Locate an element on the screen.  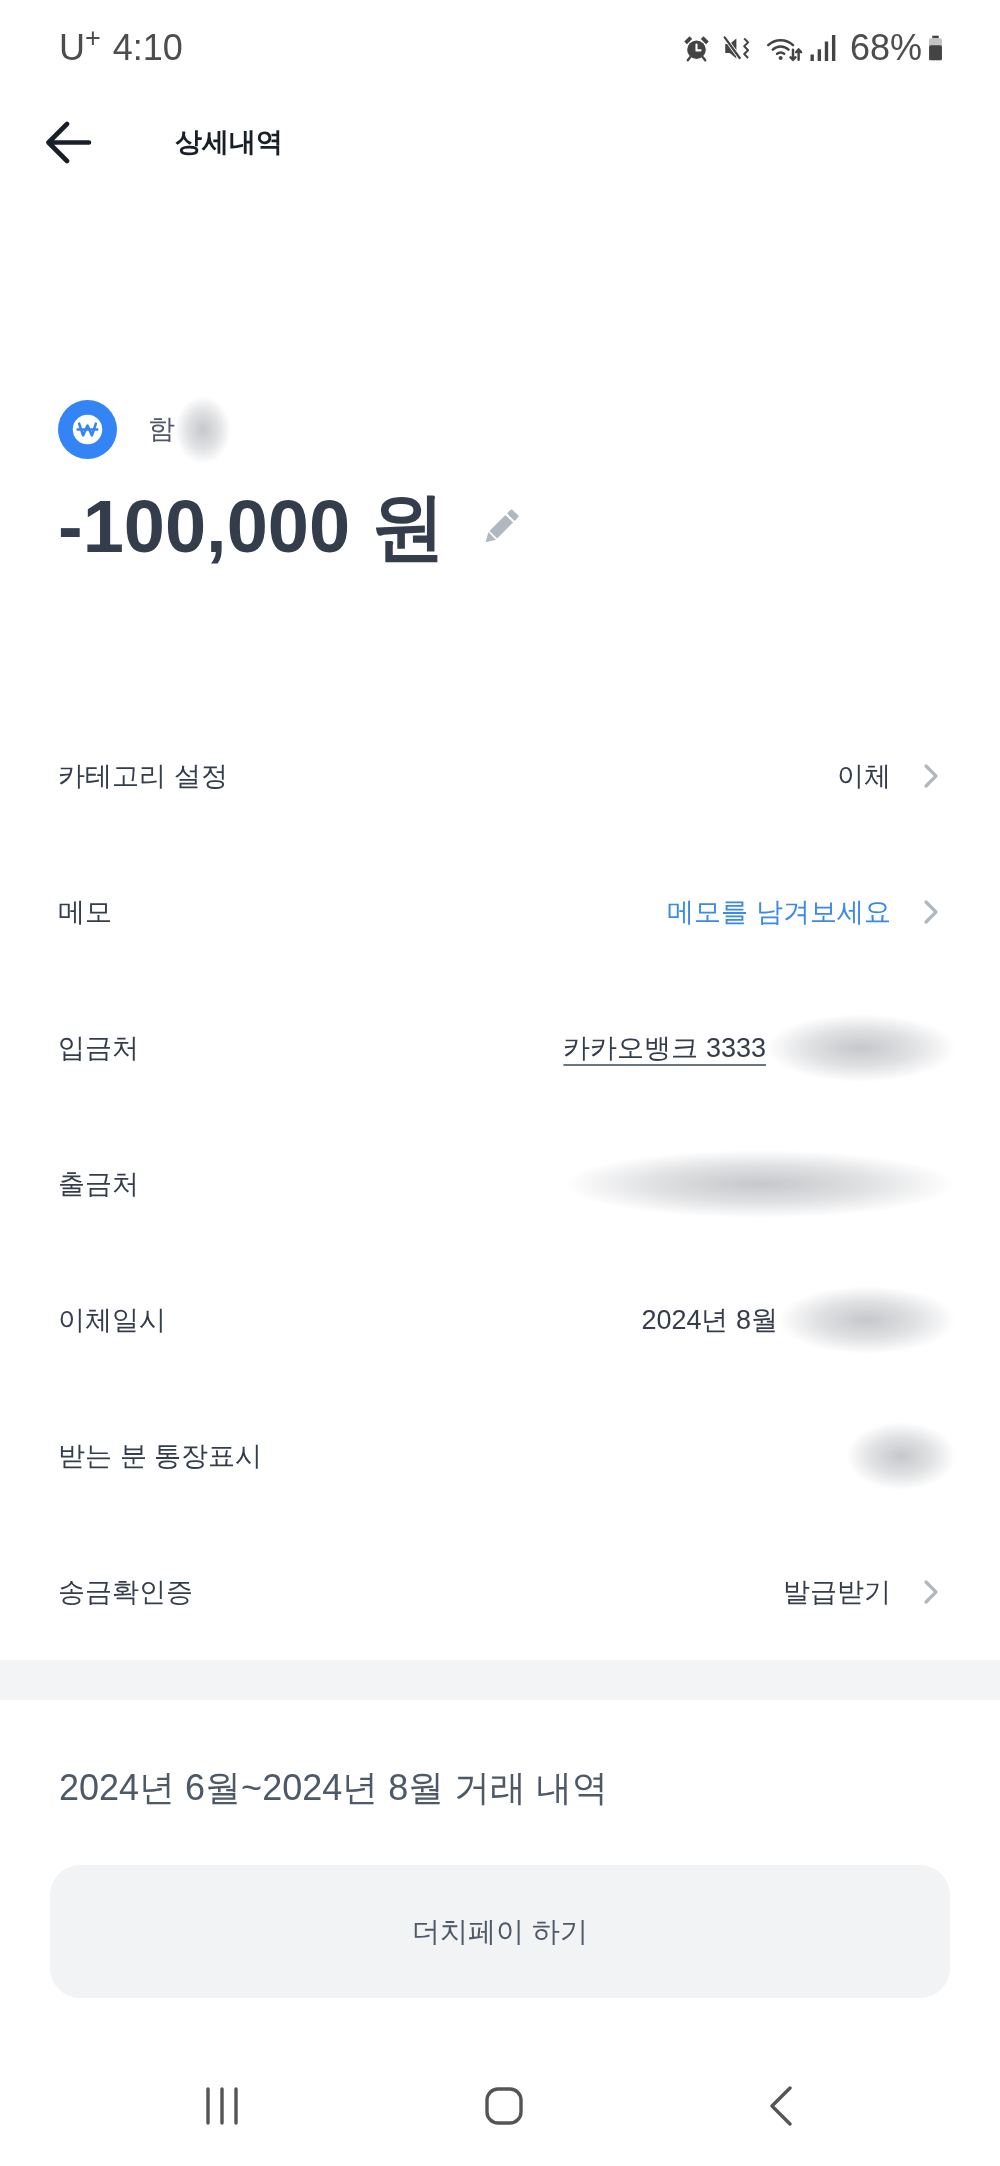
memo-prompt-link: 메모를 남겨보세요 is located at coordinates (779, 912).